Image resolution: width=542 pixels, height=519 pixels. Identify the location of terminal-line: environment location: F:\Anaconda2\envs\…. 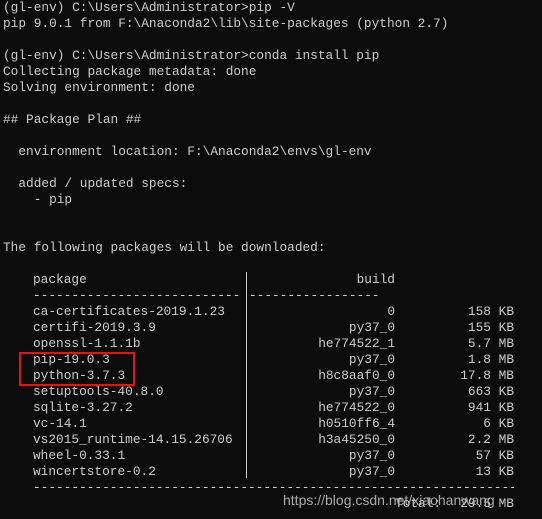
(187, 151).